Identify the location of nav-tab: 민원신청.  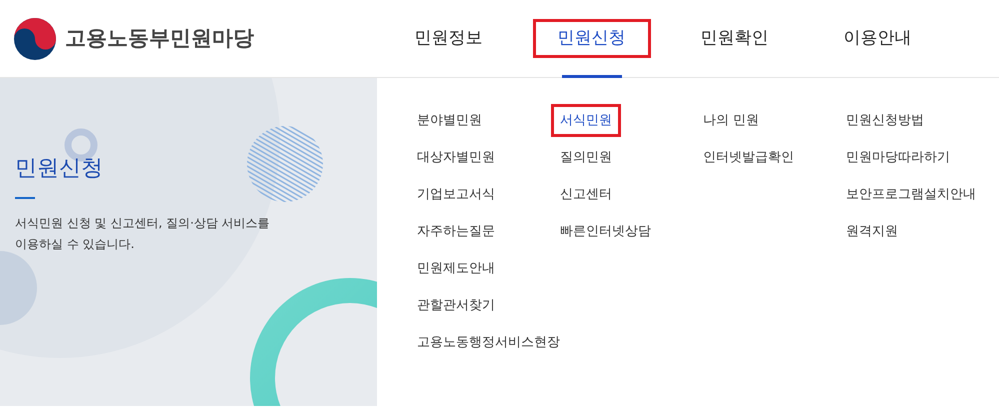
(591, 38).